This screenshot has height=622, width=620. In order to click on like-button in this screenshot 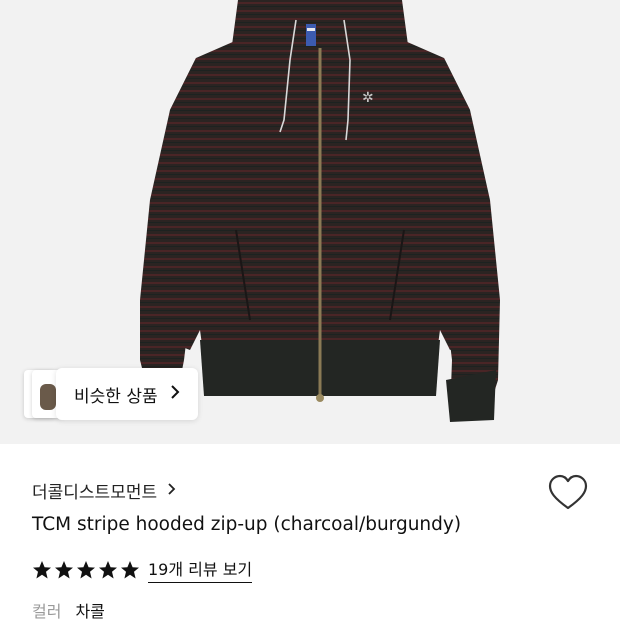, I will do `click(568, 494)`.